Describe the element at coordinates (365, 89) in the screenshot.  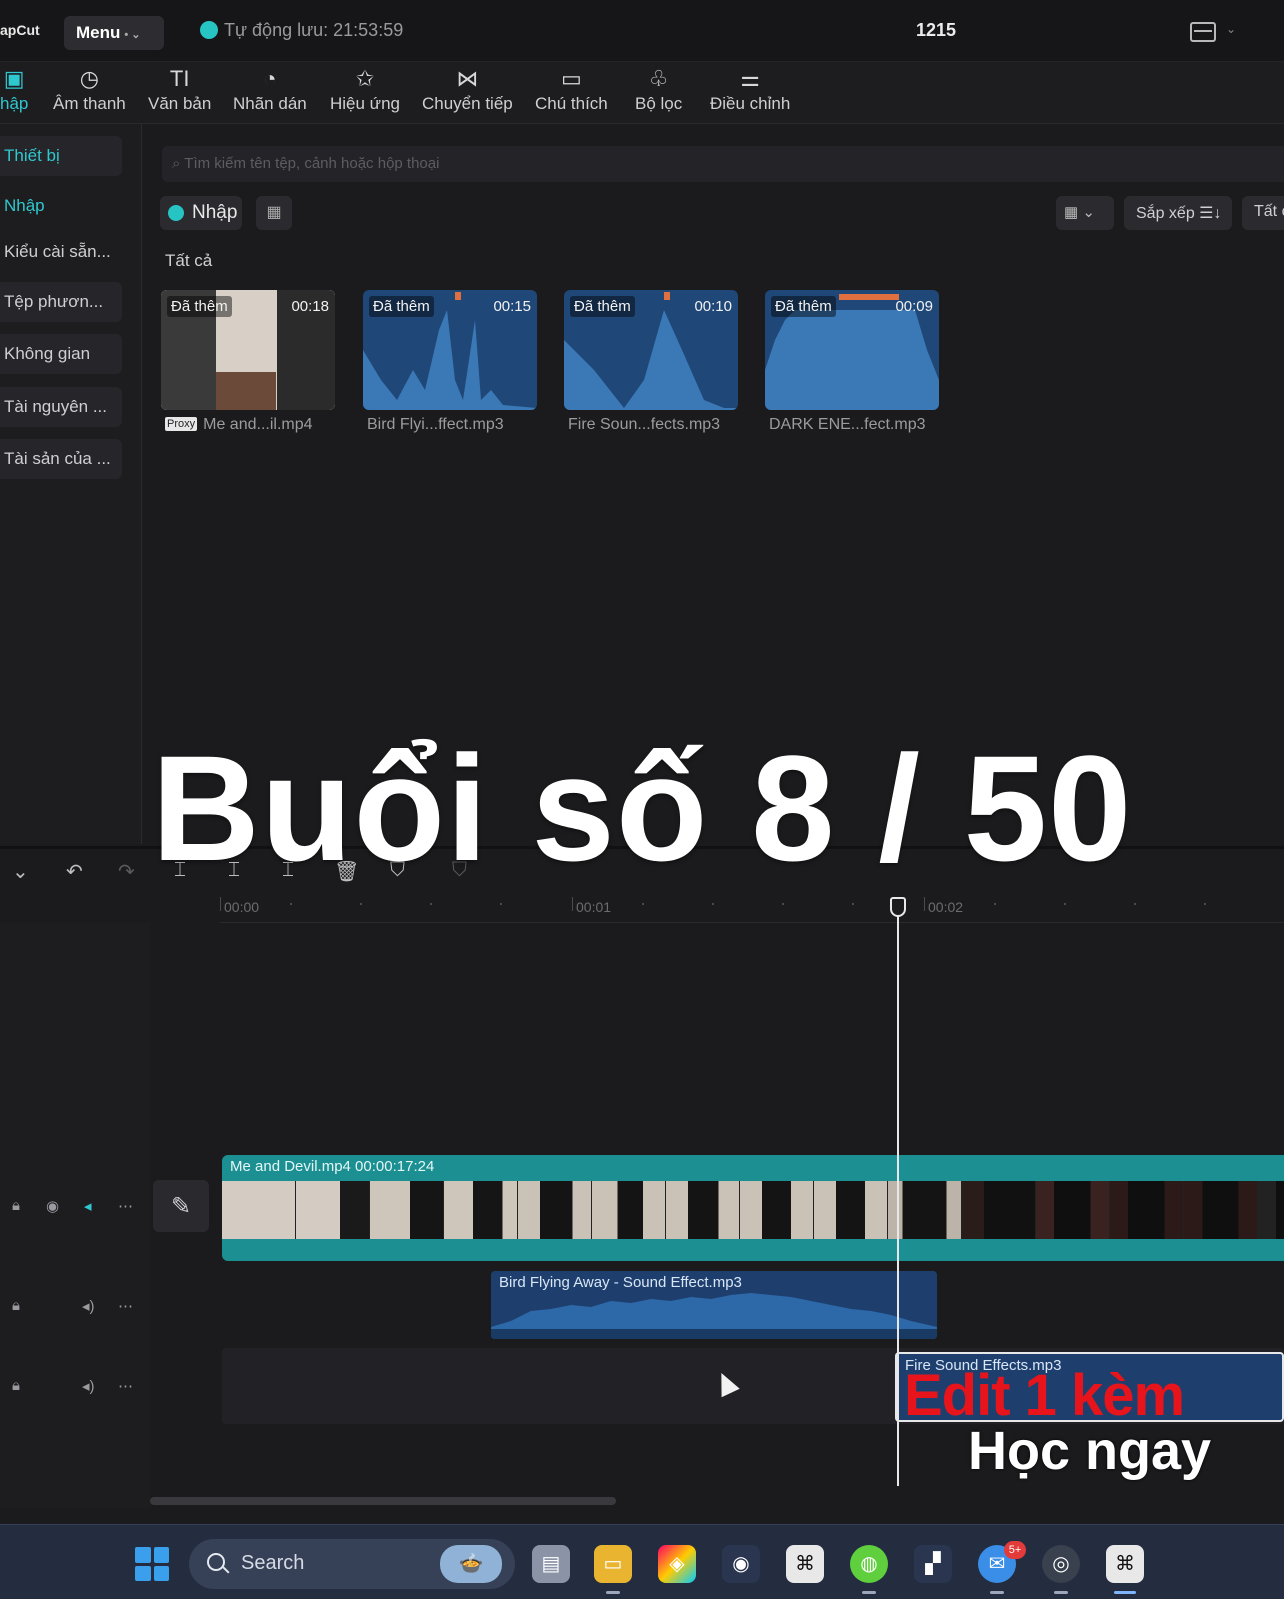
I see `tab-effects: ✩ Hiệu ứng` at that location.